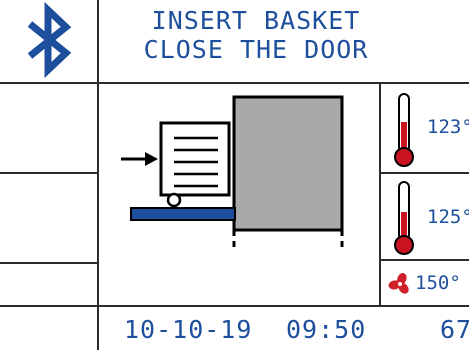 The image size is (469, 350). I want to click on fan-temperature-value: 150°, so click(438, 283).